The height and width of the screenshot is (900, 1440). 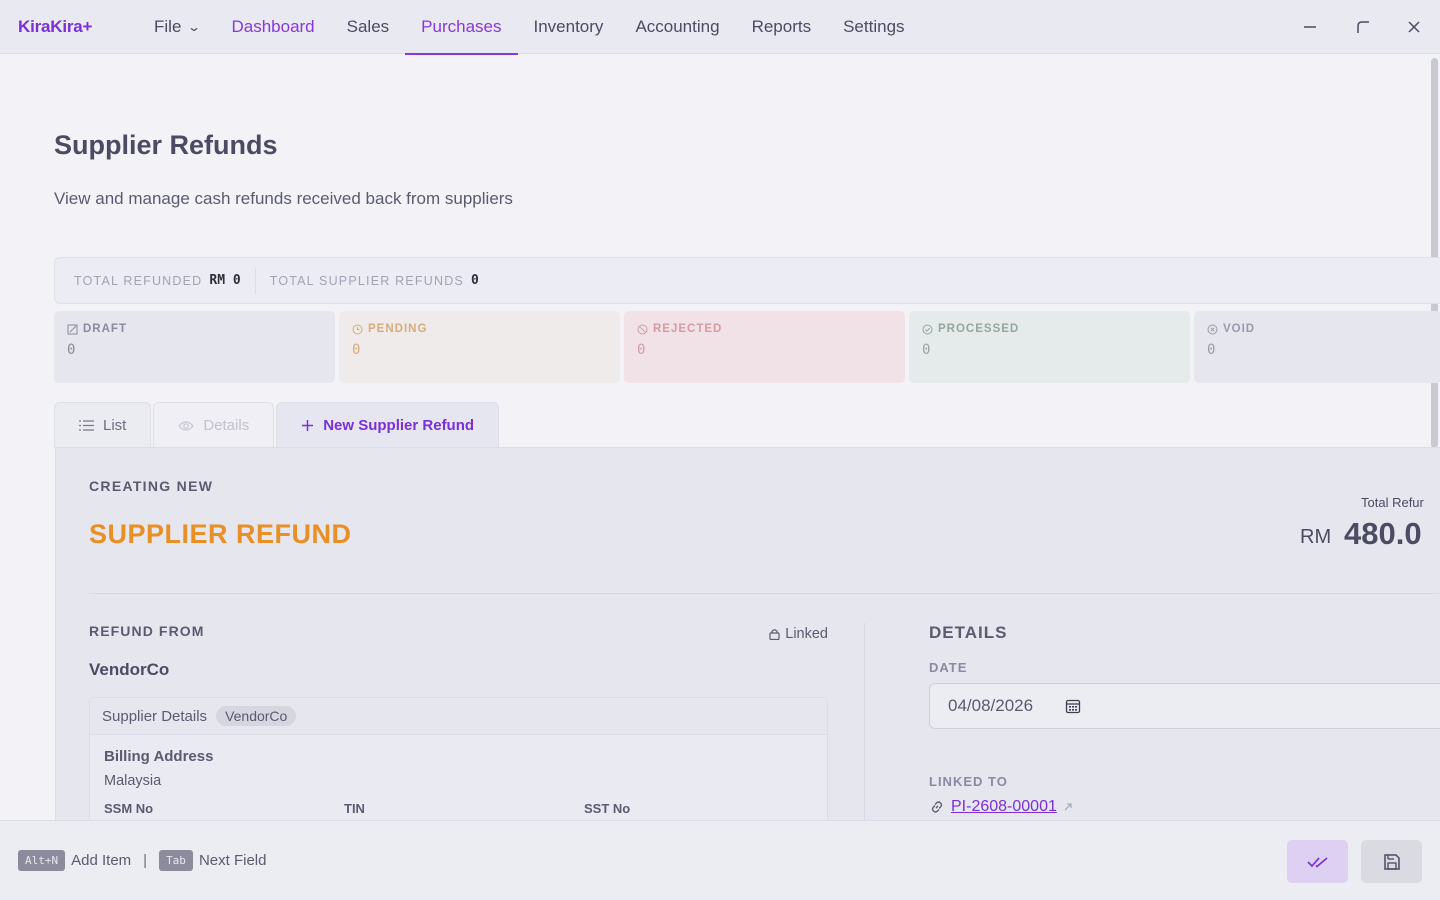 What do you see at coordinates (151, 486) in the screenshot?
I see `creating-label: CREATING NEW` at bounding box center [151, 486].